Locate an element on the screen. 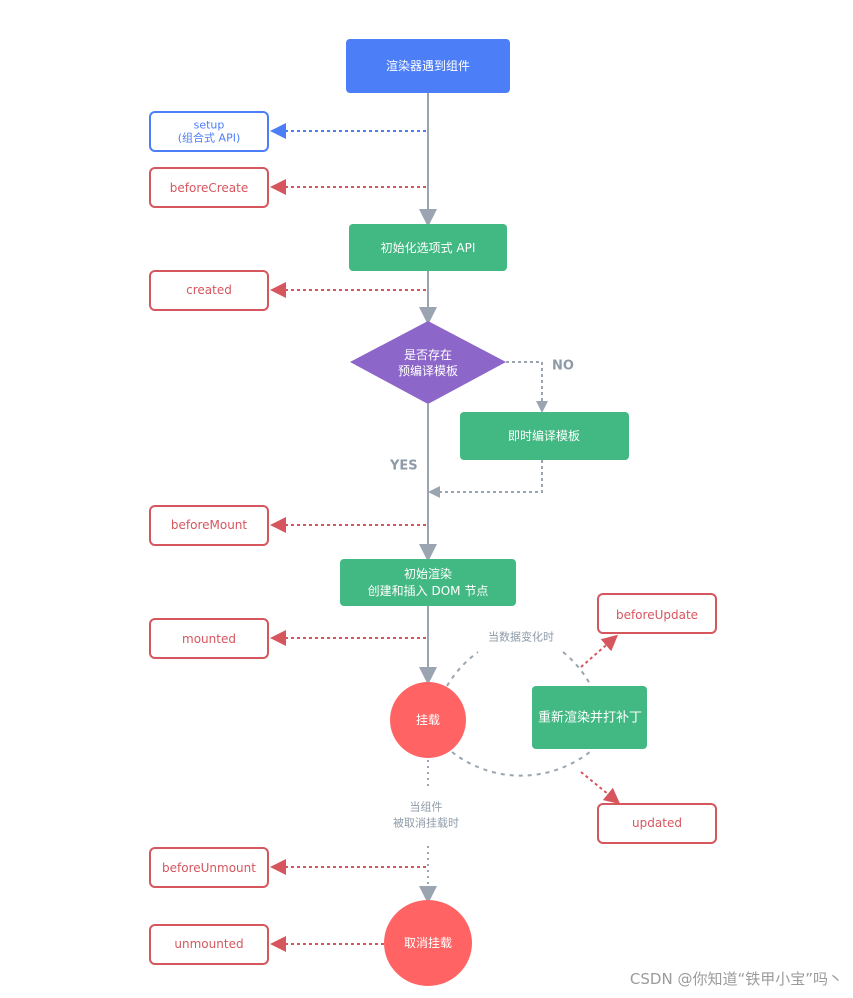 This screenshot has height=998, width=853. label-when-data-changes: 当数据变化时 is located at coordinates (521, 637).